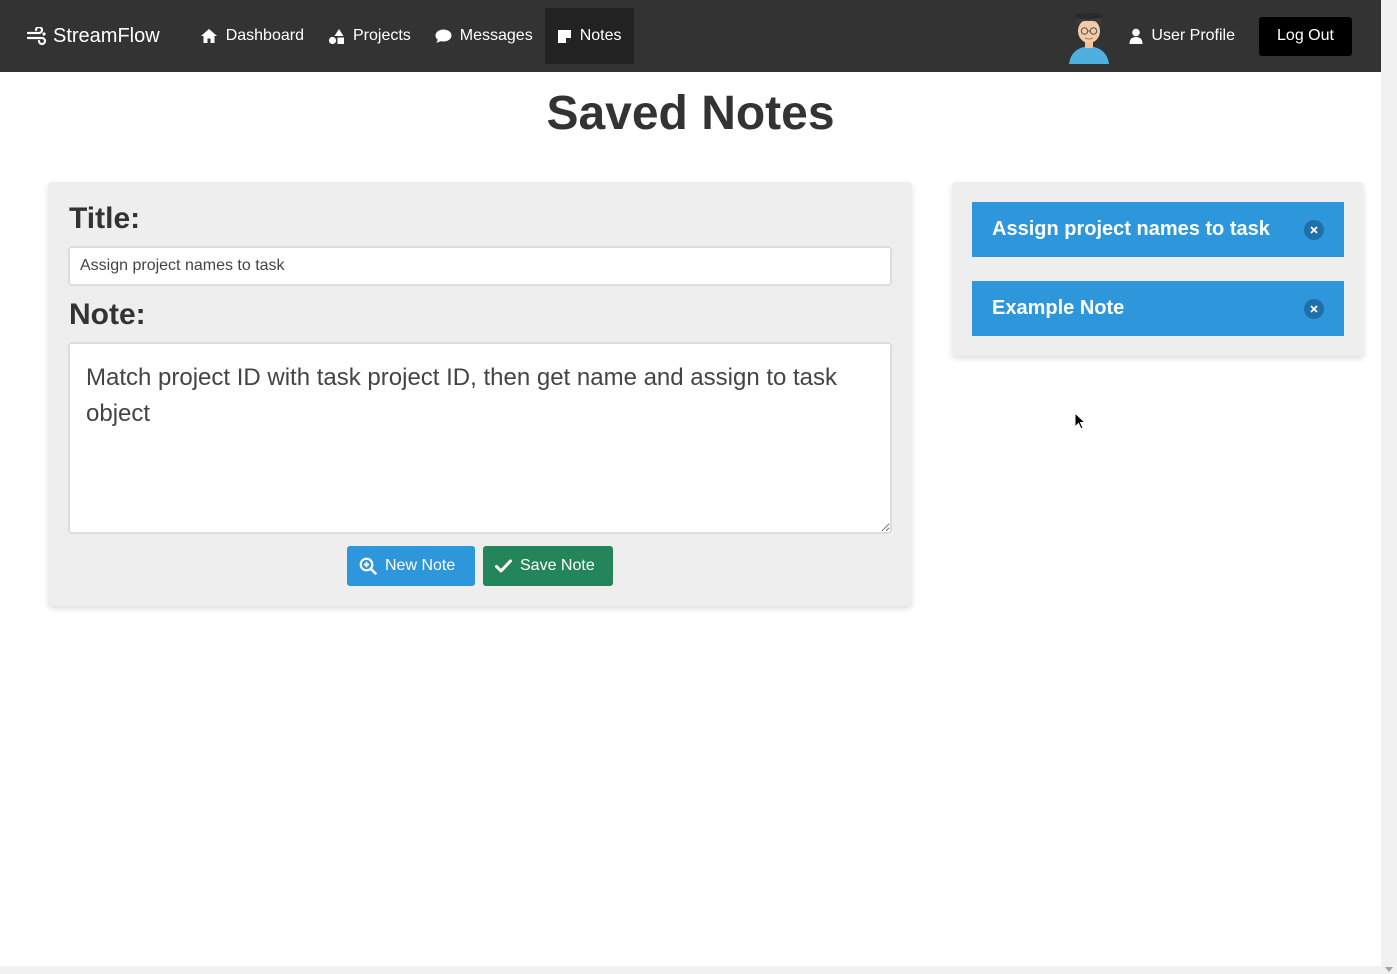 The height and width of the screenshot is (974, 1397). What do you see at coordinates (600, 35) in the screenshot?
I see `nav-notes-label: Notes` at bounding box center [600, 35].